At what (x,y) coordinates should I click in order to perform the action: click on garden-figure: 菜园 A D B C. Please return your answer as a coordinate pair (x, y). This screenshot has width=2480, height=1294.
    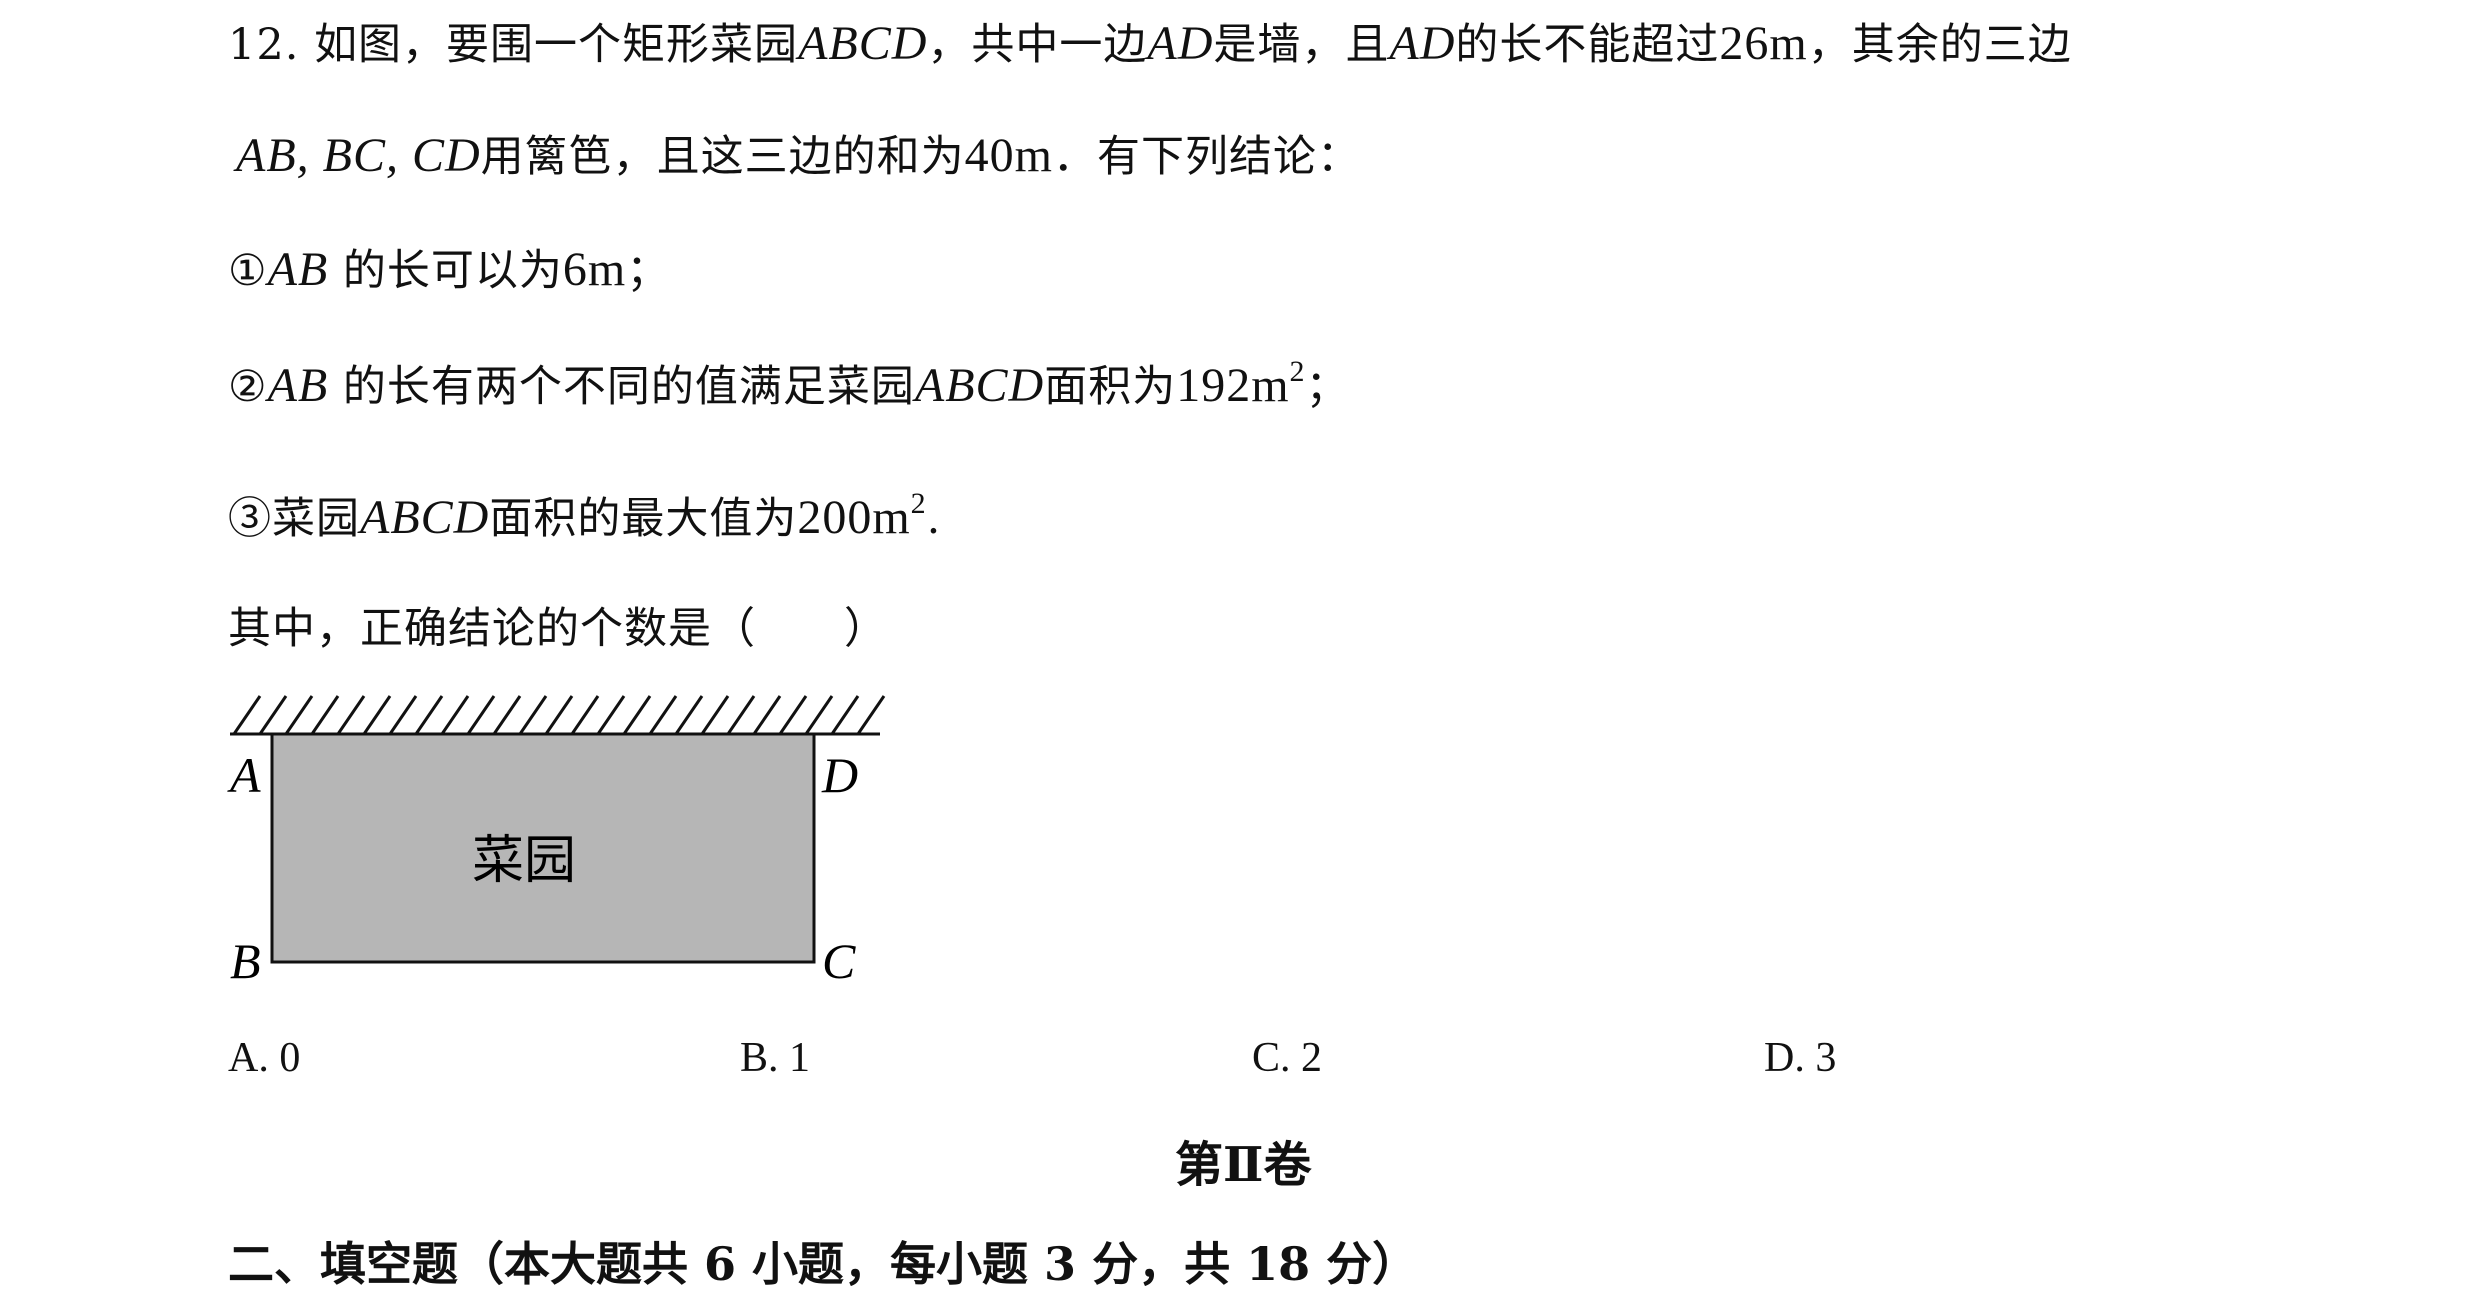
    Looking at the image, I should click on (556, 842).